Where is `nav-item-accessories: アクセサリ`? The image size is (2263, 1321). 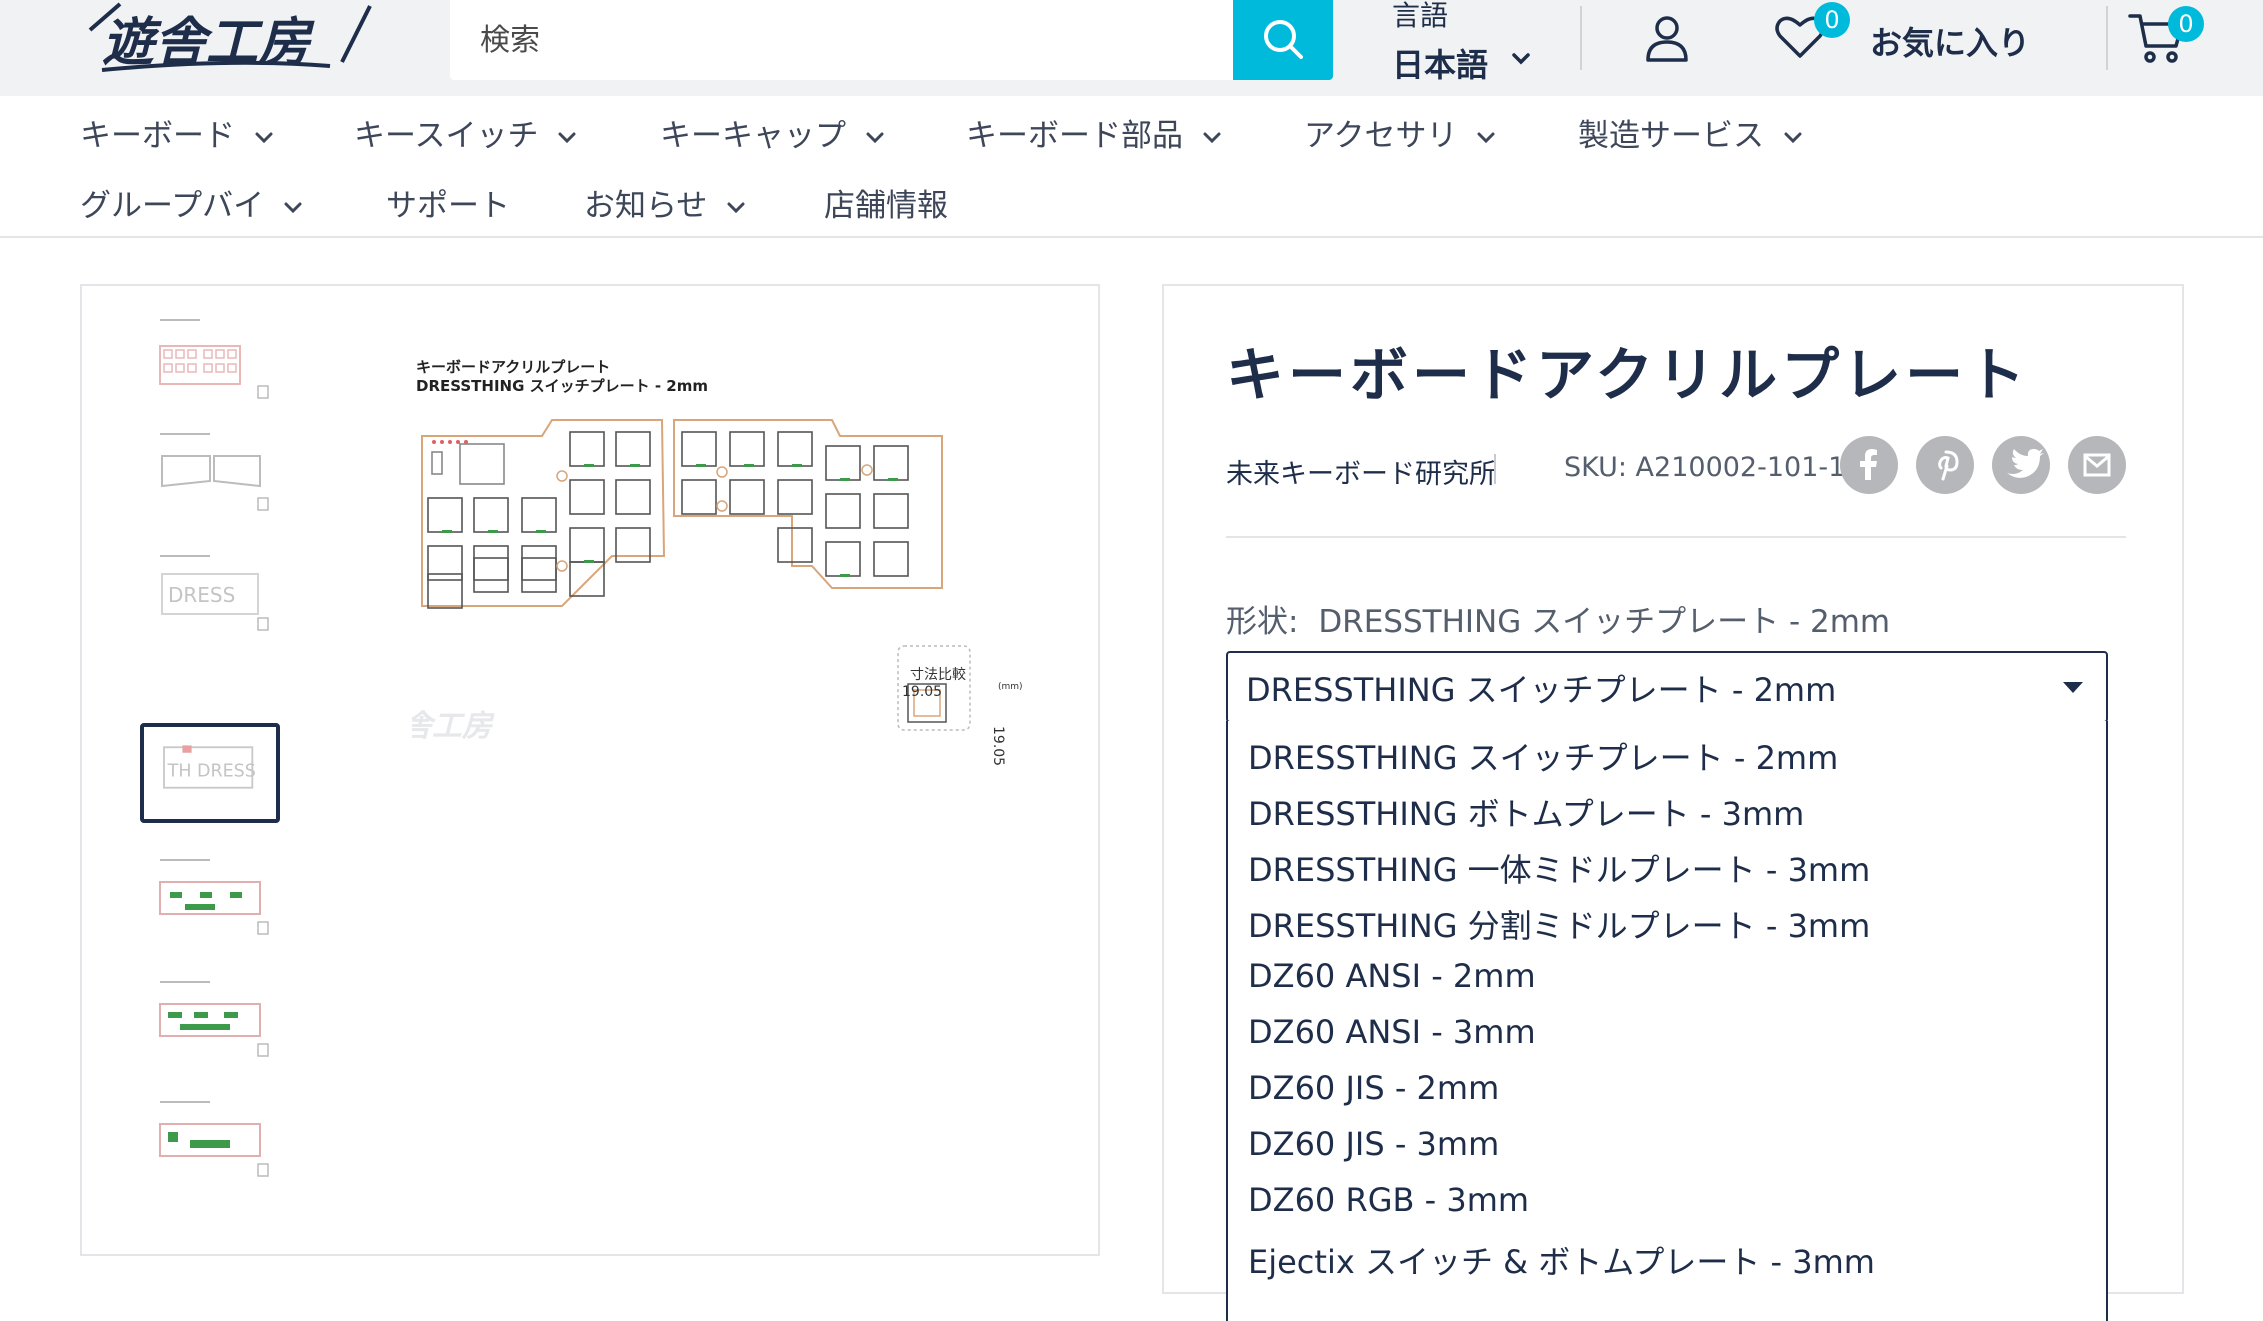 nav-item-accessories: アクセサリ is located at coordinates (1400, 132).